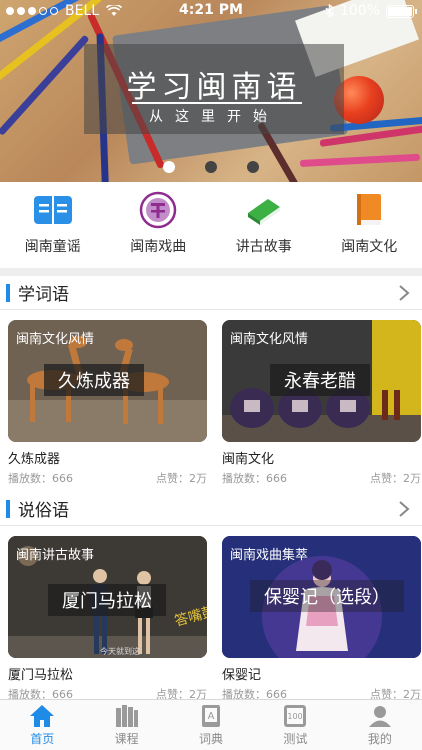  Describe the element at coordinates (214, 87) in the screenshot. I see `banner-title: 学习闽南语` at that location.